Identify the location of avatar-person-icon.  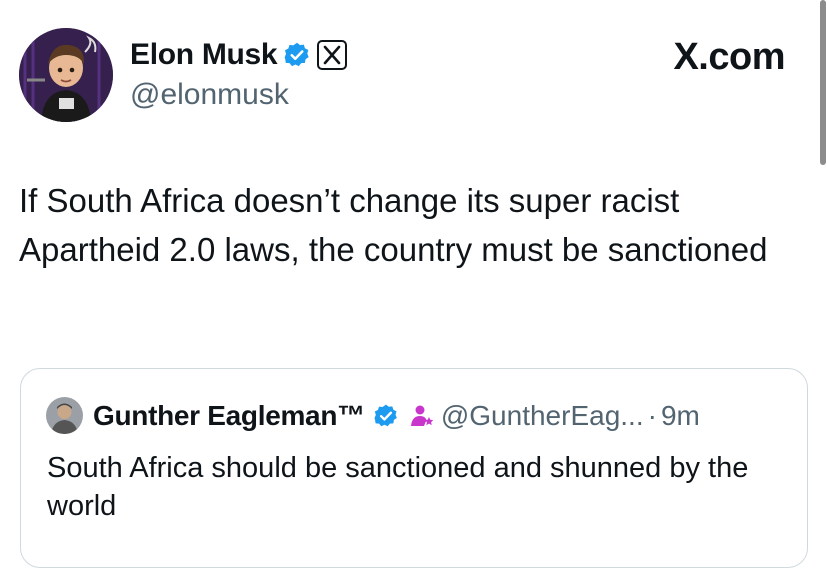
(64, 415).